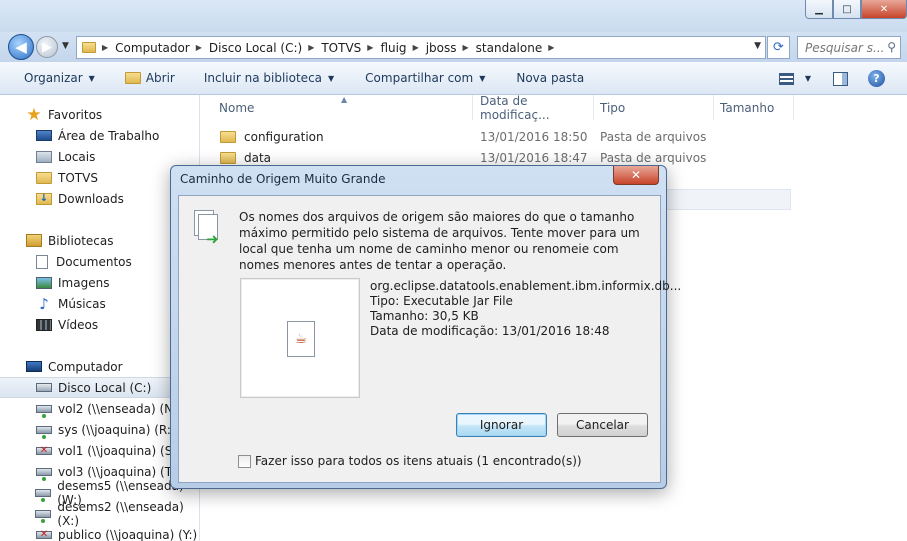  Describe the element at coordinates (162, 48) in the screenshot. I see `breadcrumb-computador: Computador ▶` at that location.